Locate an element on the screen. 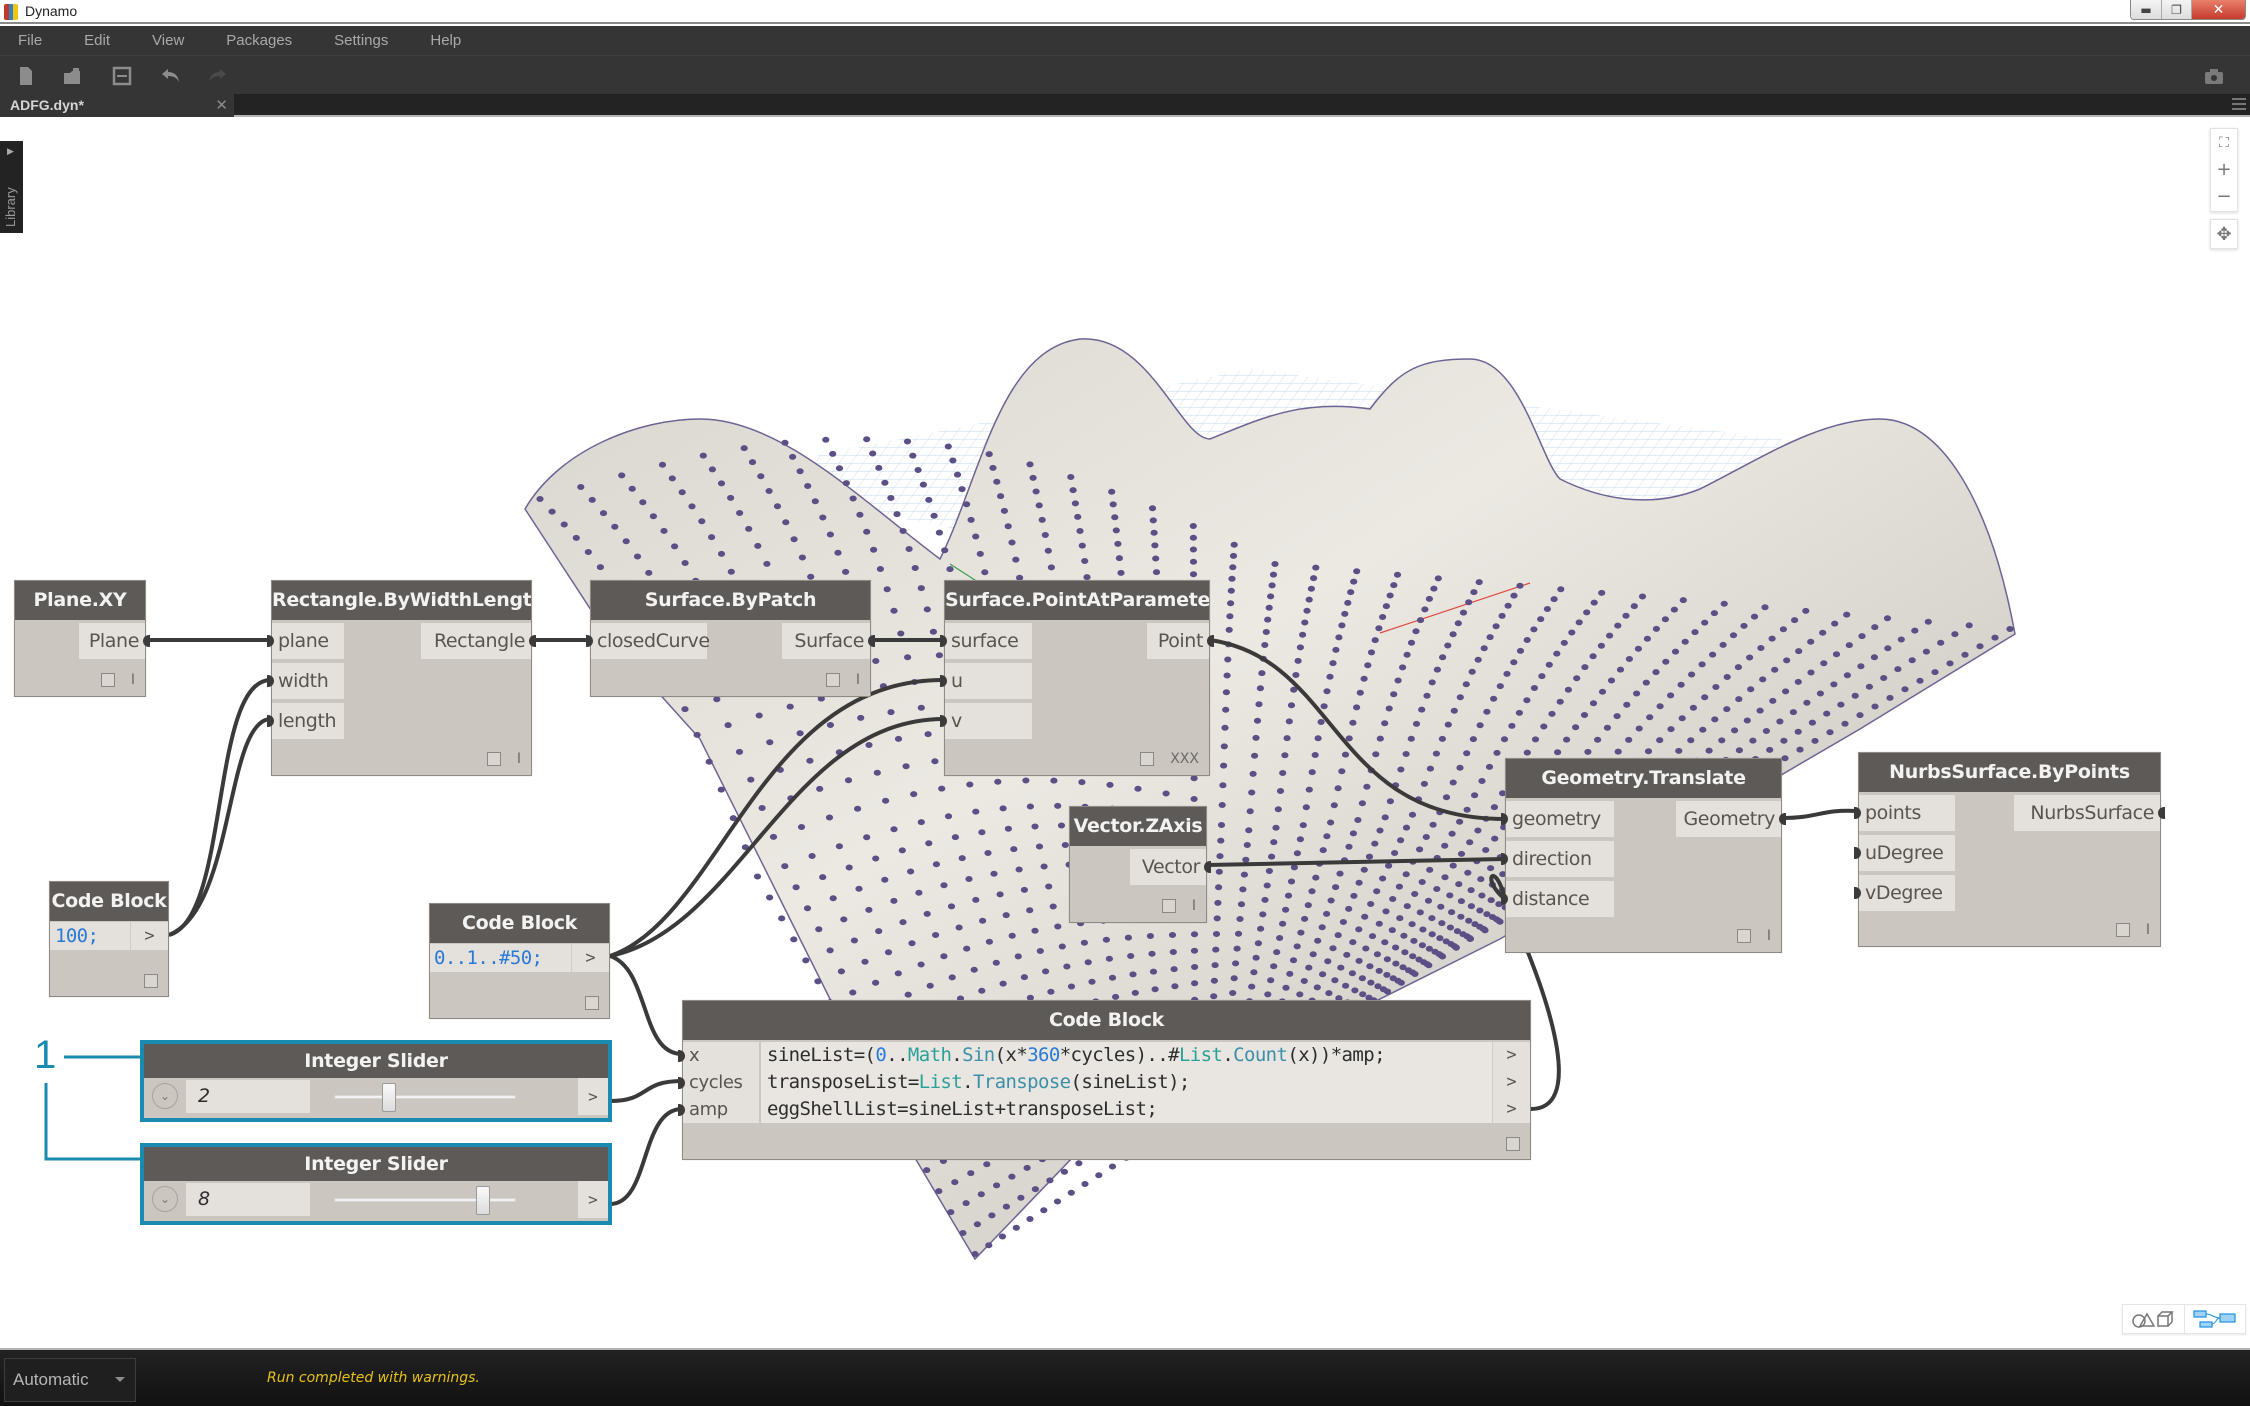 This screenshot has width=2250, height=1406. output-port-nurbs-surface: NurbsSurface is located at coordinates (2089, 813).